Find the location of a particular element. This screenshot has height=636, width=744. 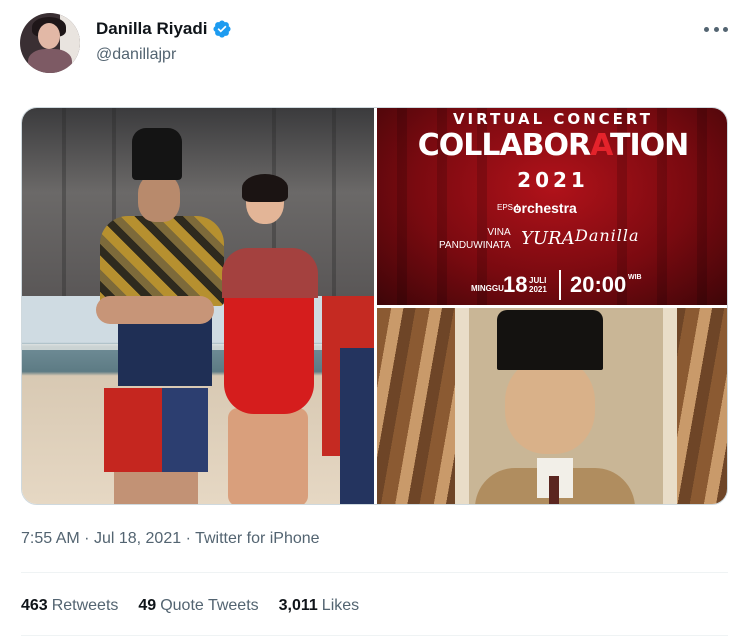

portrait-hat is located at coordinates (550, 340).